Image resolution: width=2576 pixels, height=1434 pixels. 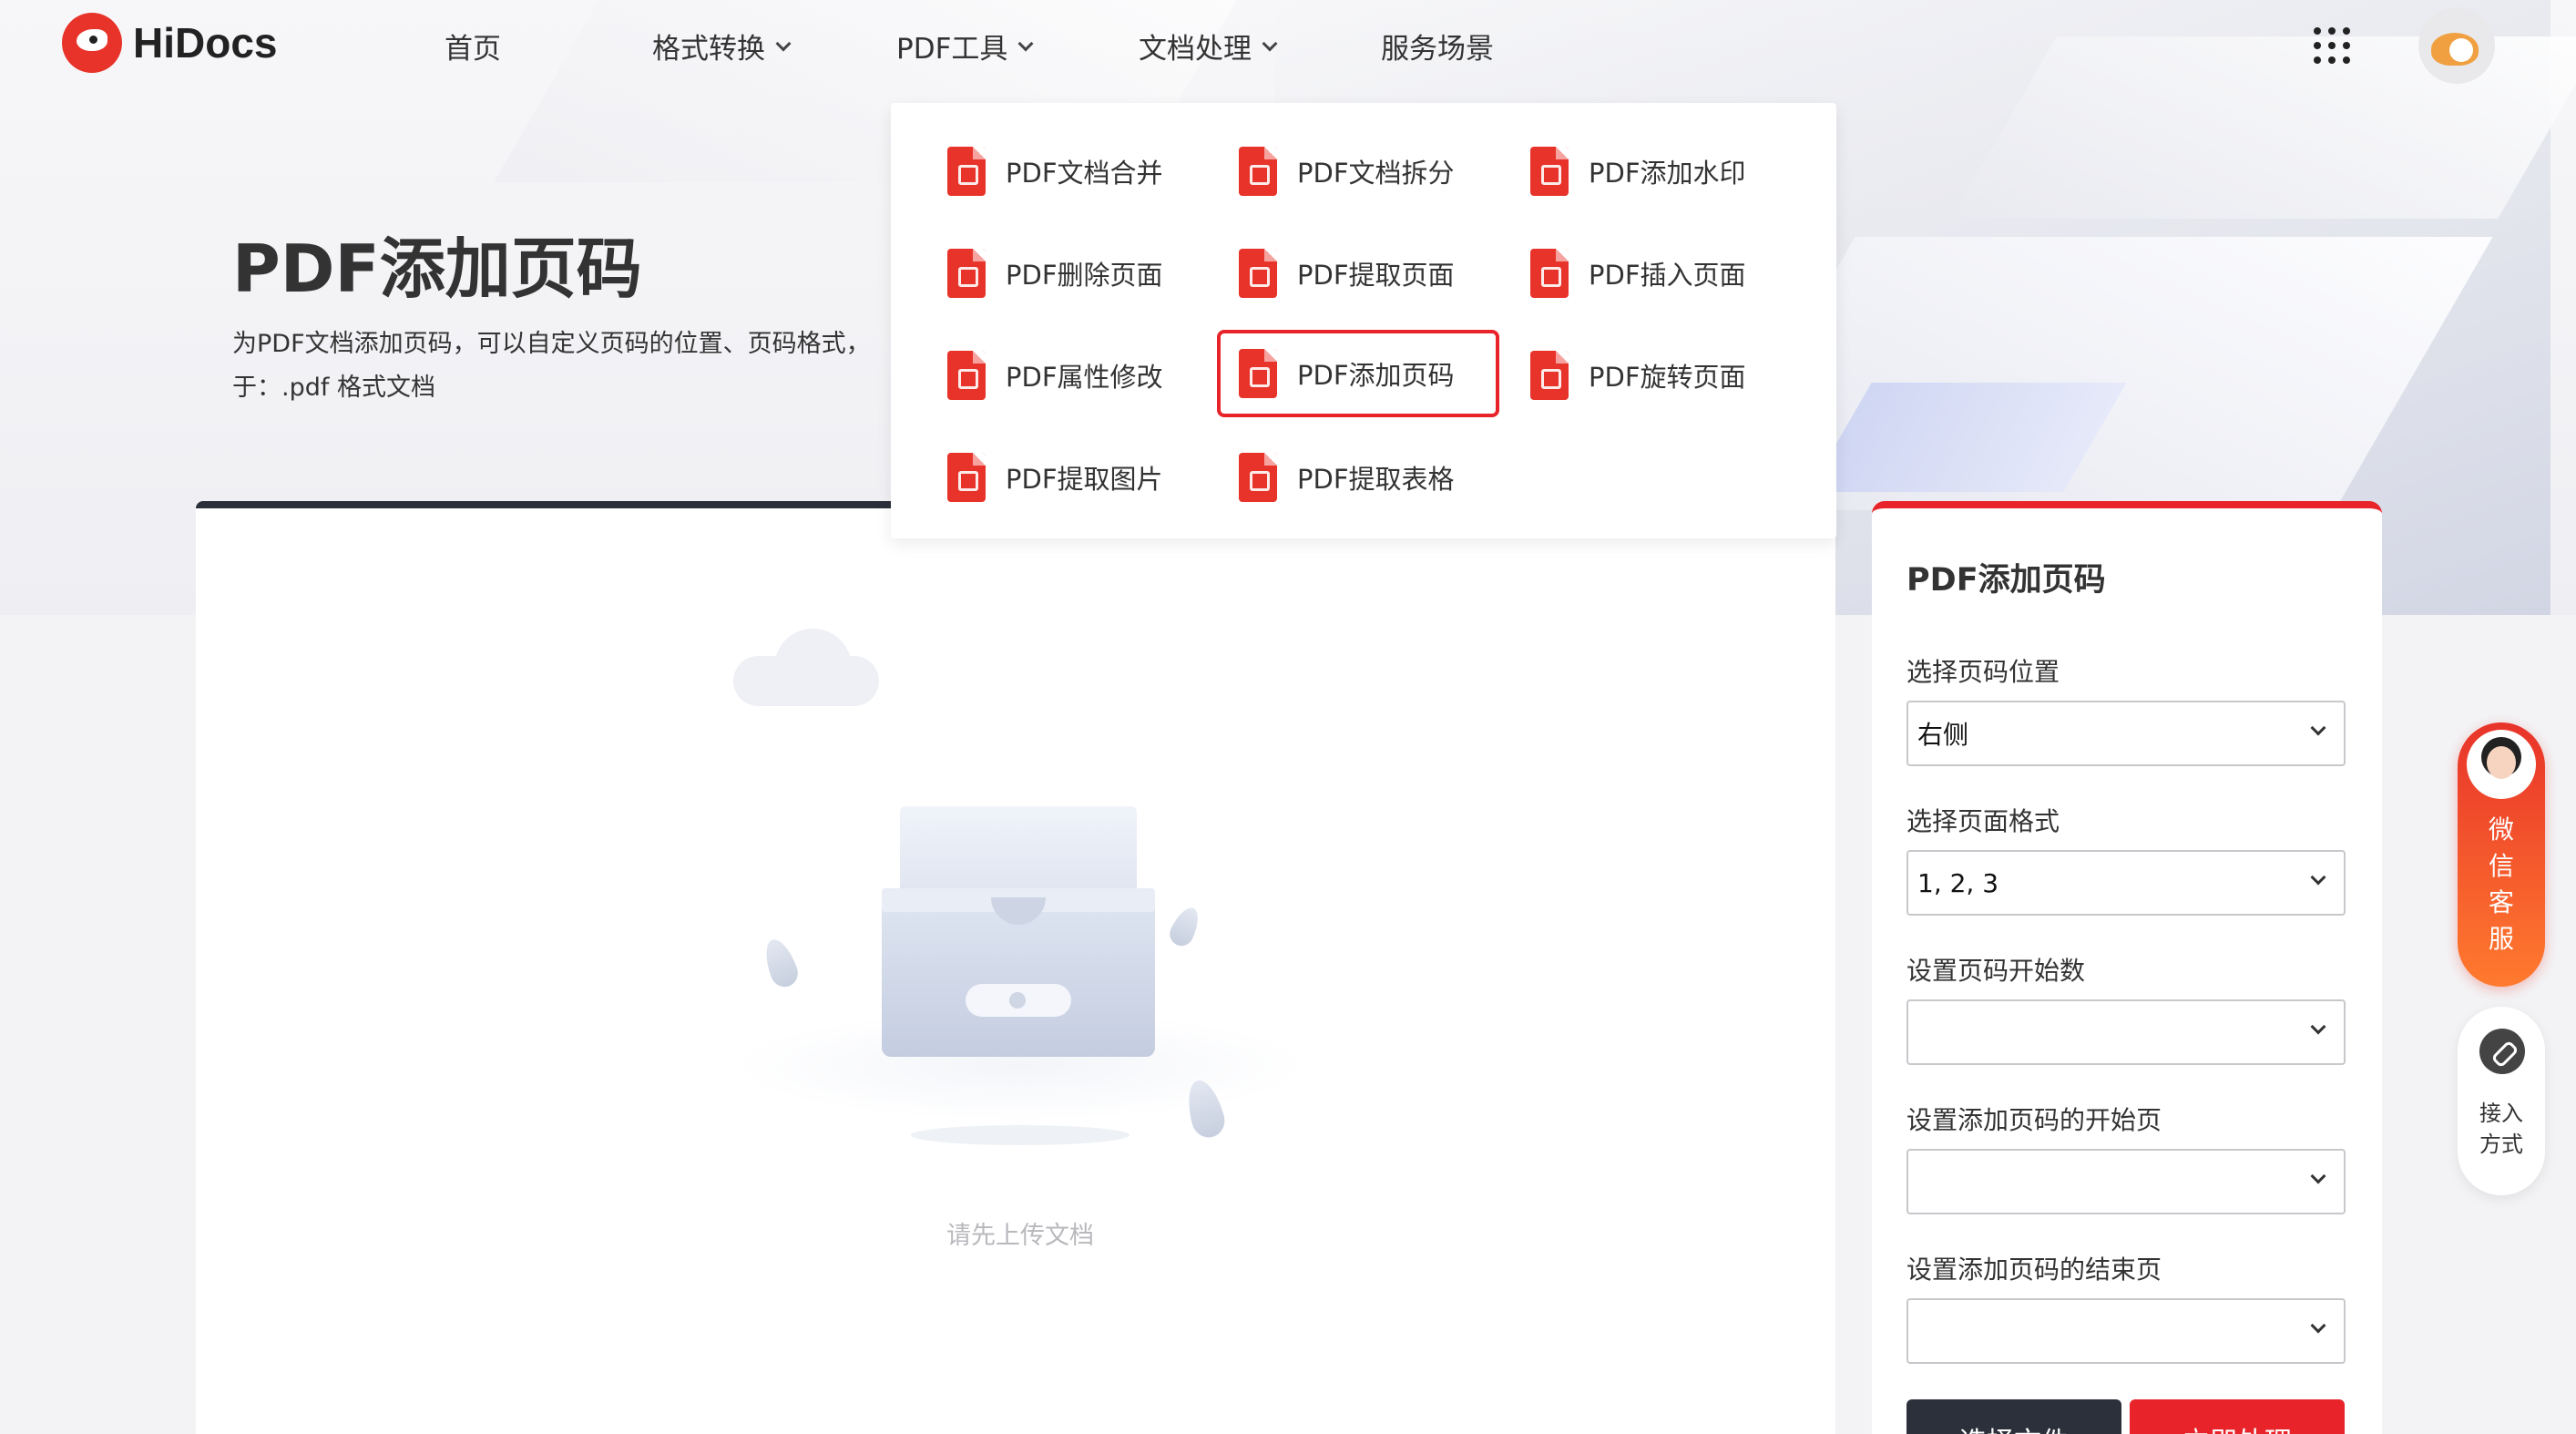 I want to click on pdf-watermark-icon, so click(x=1549, y=171).